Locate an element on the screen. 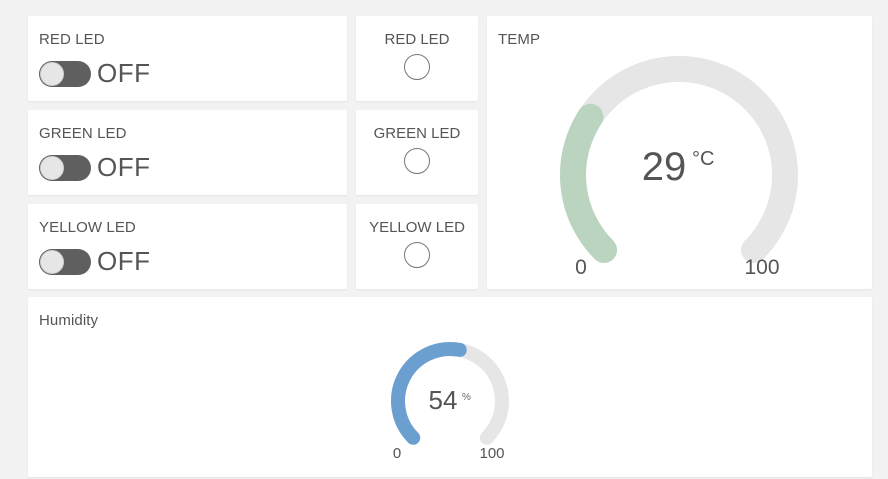  switch-card-red: RED LED OFF is located at coordinates (187, 58).